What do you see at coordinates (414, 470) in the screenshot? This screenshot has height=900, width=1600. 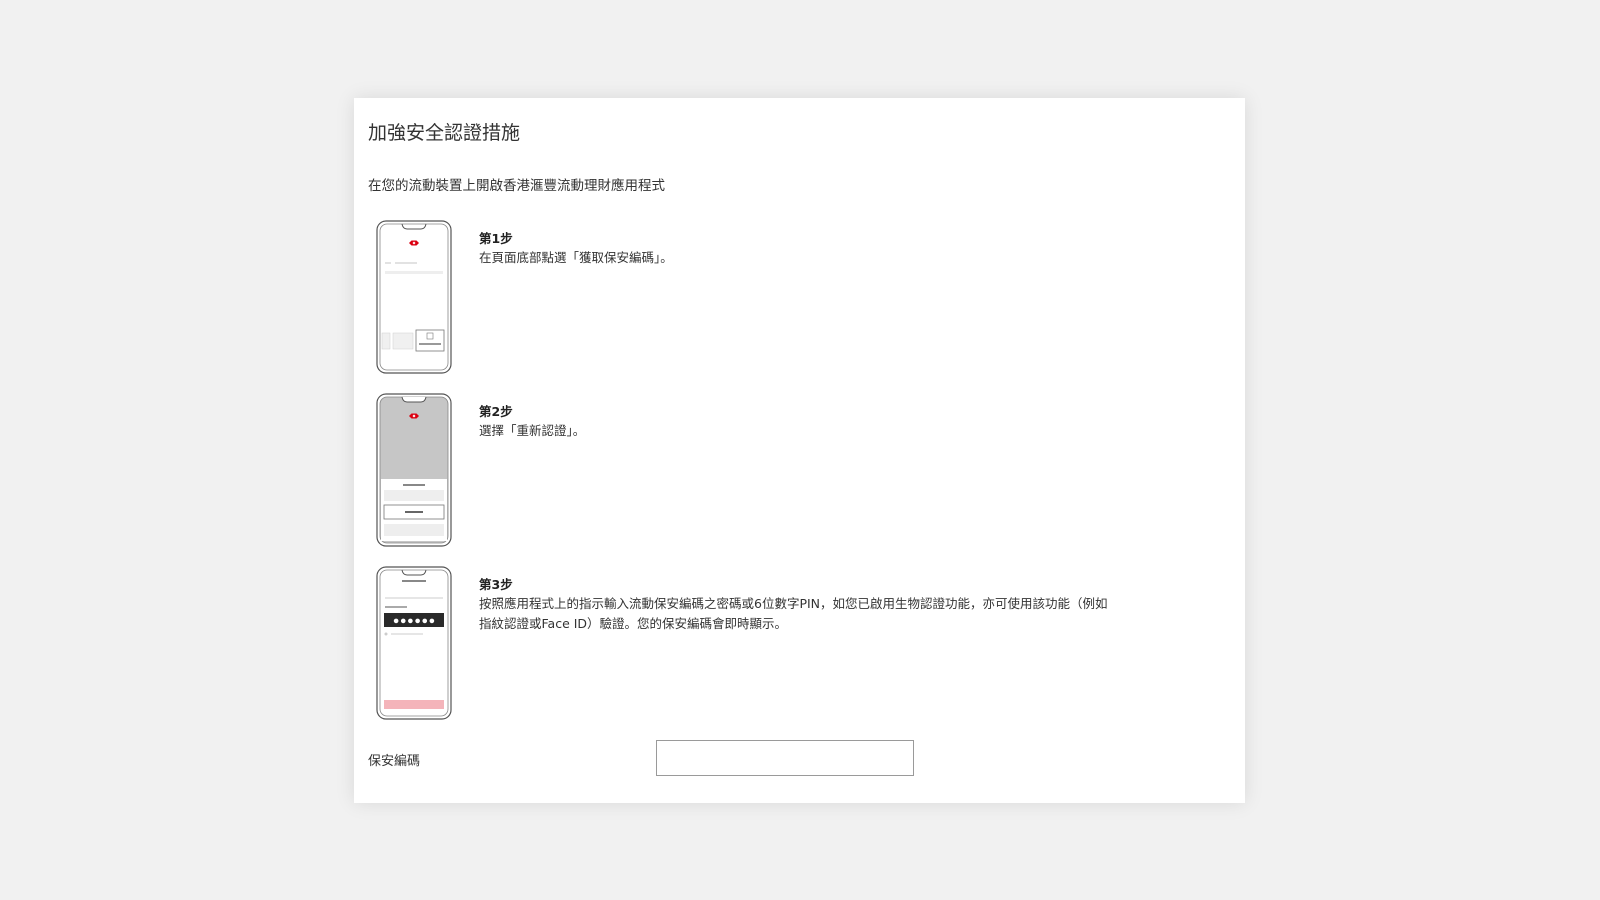 I see `phone-step2-reauth-menu-icon` at bounding box center [414, 470].